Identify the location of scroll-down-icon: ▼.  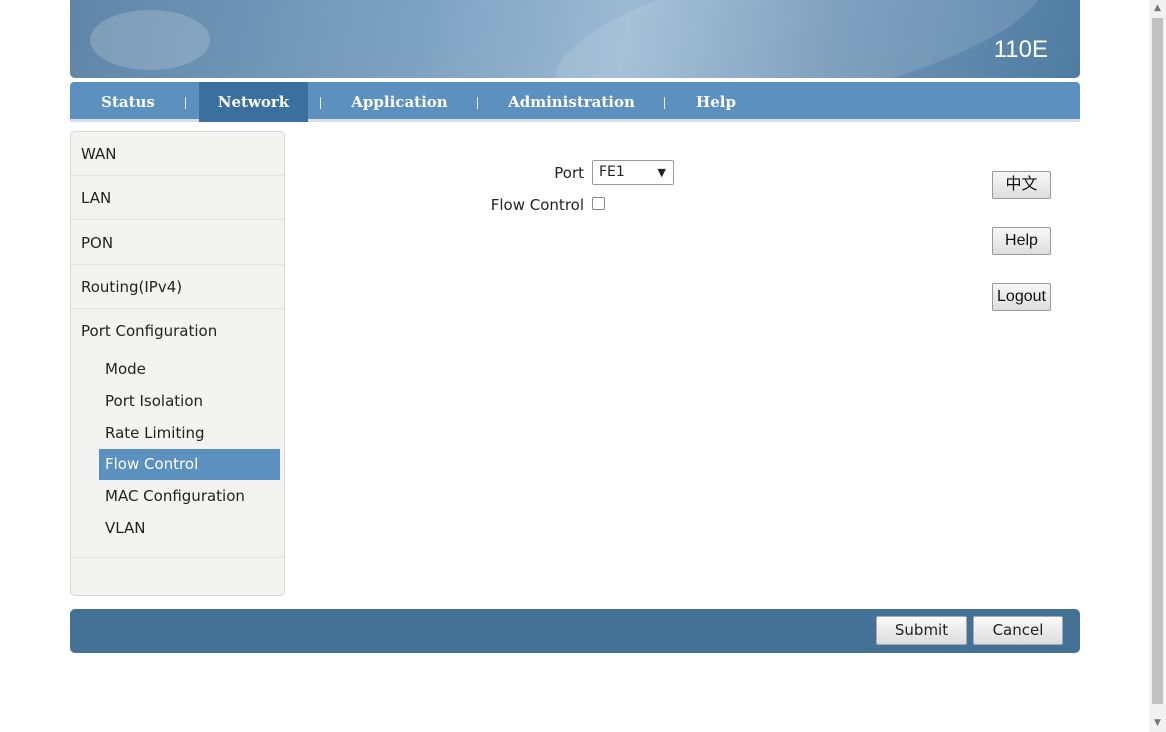
(1157, 723).